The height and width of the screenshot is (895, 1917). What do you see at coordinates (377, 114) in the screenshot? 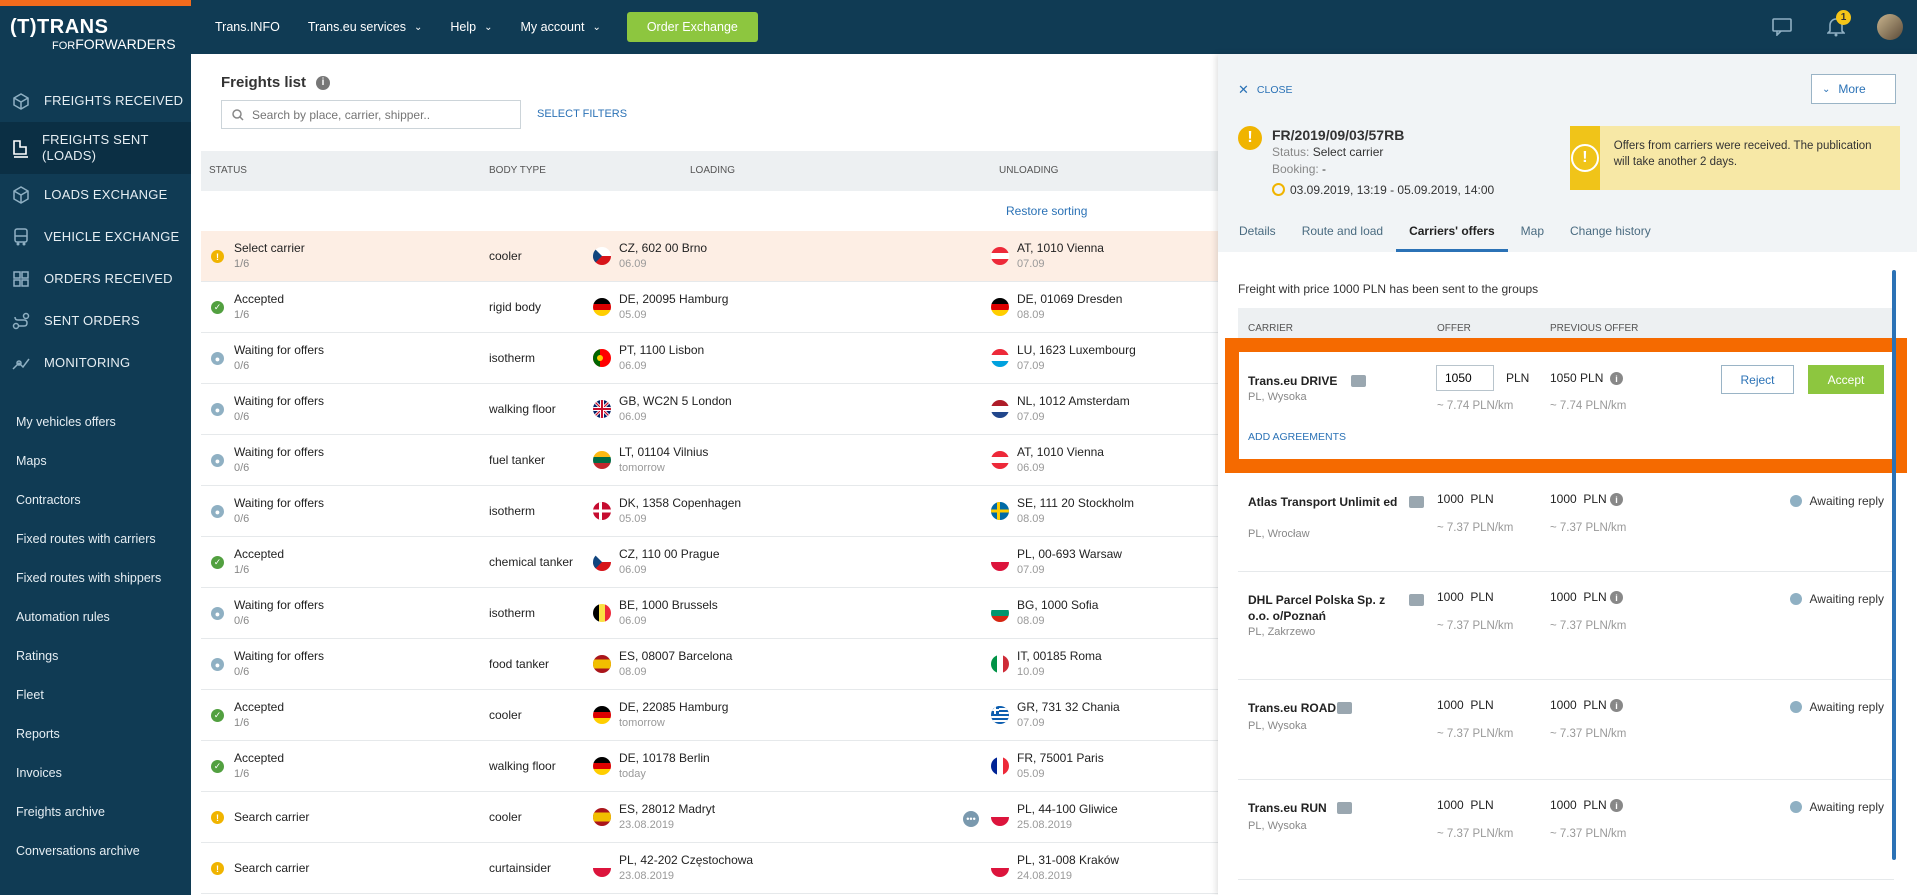
I see `search-input` at bounding box center [377, 114].